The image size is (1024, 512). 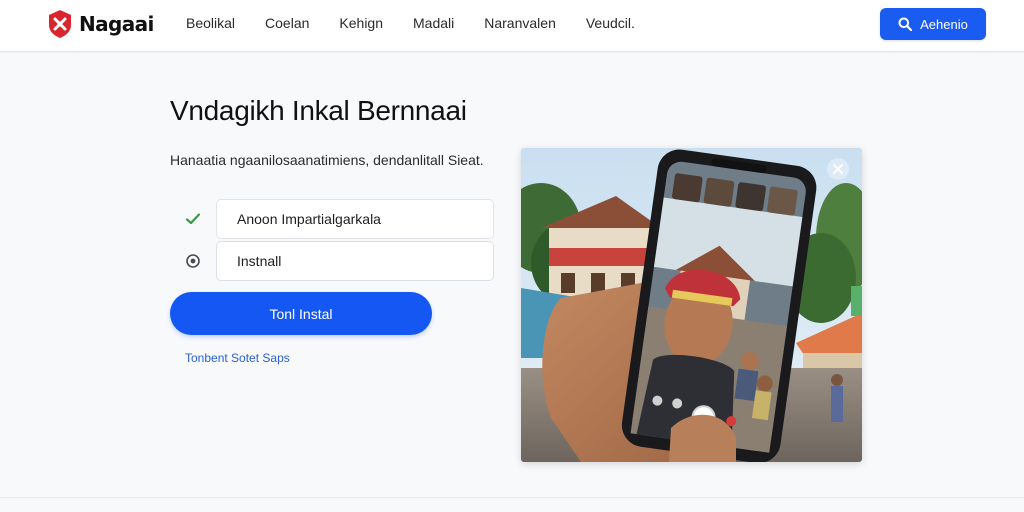 What do you see at coordinates (60, 24) in the screenshot?
I see `brand-logo-icon` at bounding box center [60, 24].